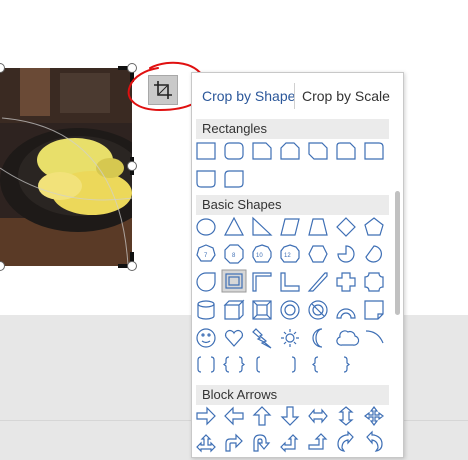 The height and width of the screenshot is (460, 468). What do you see at coordinates (315, 364) in the screenshot?
I see `shape-left-brace` at bounding box center [315, 364].